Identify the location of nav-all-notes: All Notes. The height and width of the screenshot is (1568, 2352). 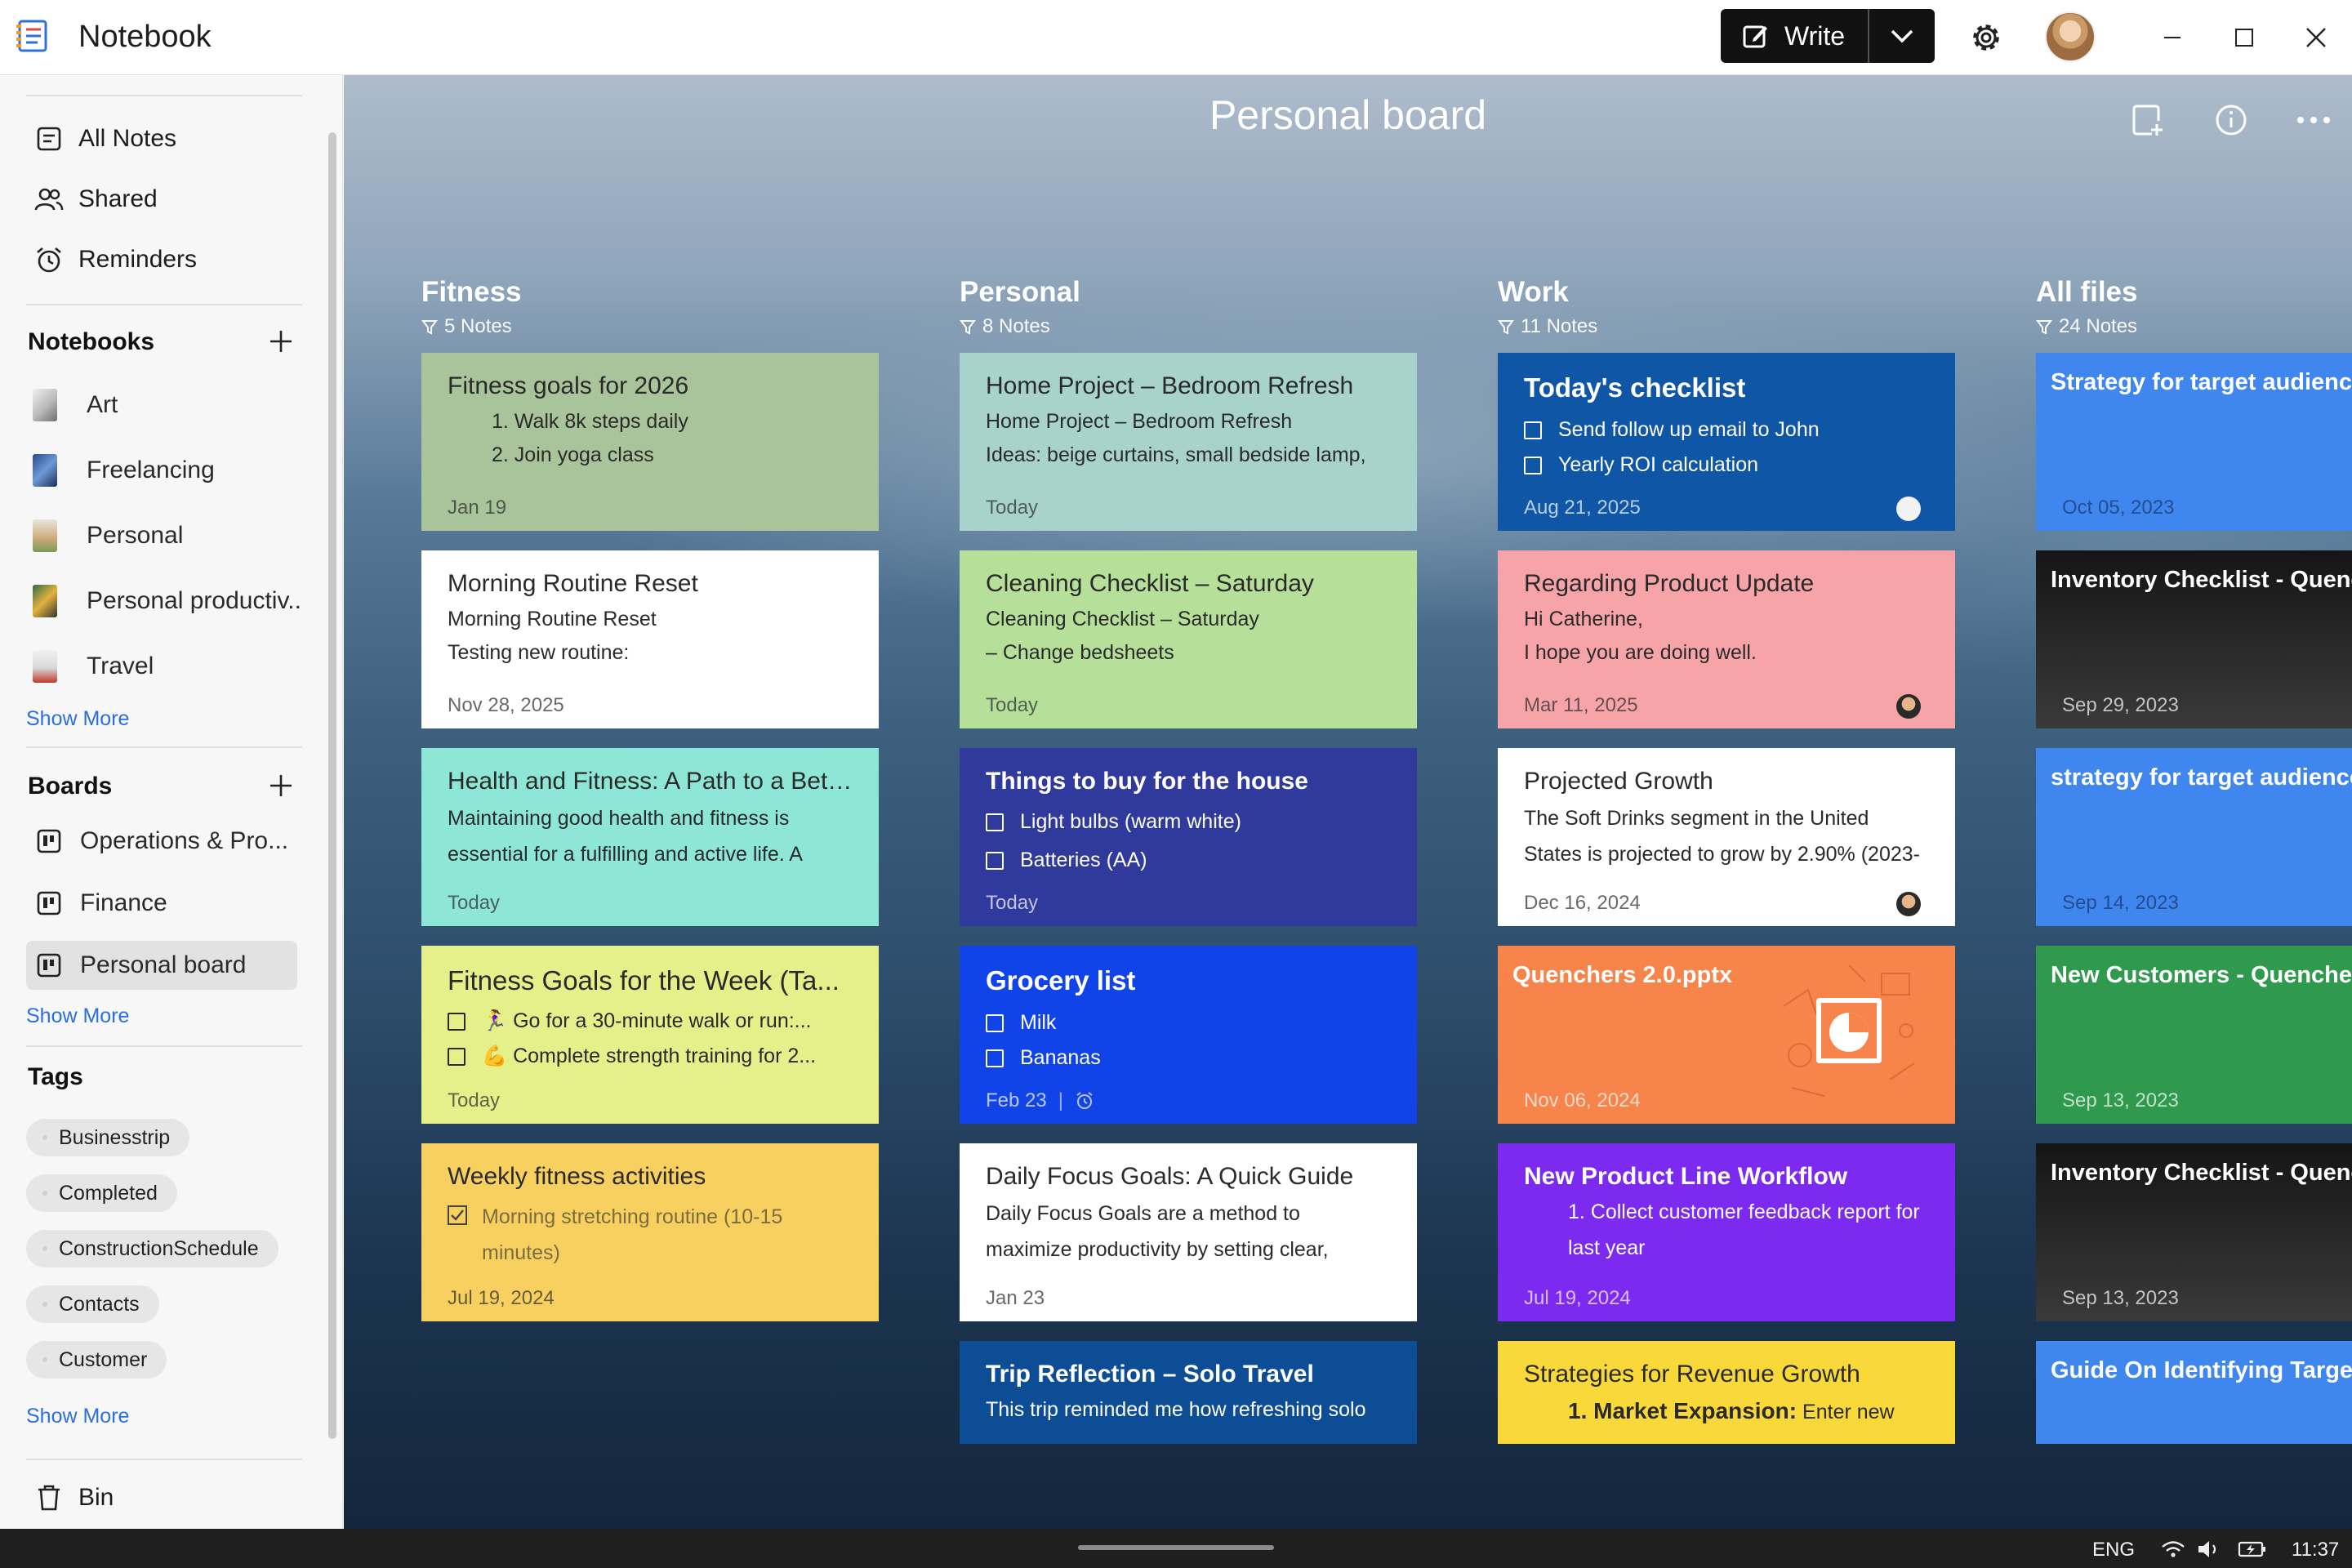
(104, 138).